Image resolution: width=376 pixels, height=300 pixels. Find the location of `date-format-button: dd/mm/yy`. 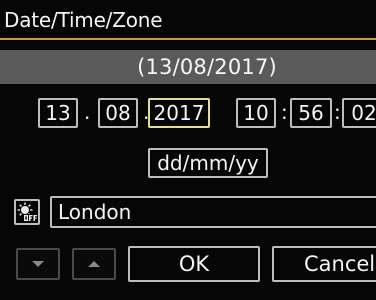

date-format-button: dd/mm/yy is located at coordinates (208, 163).